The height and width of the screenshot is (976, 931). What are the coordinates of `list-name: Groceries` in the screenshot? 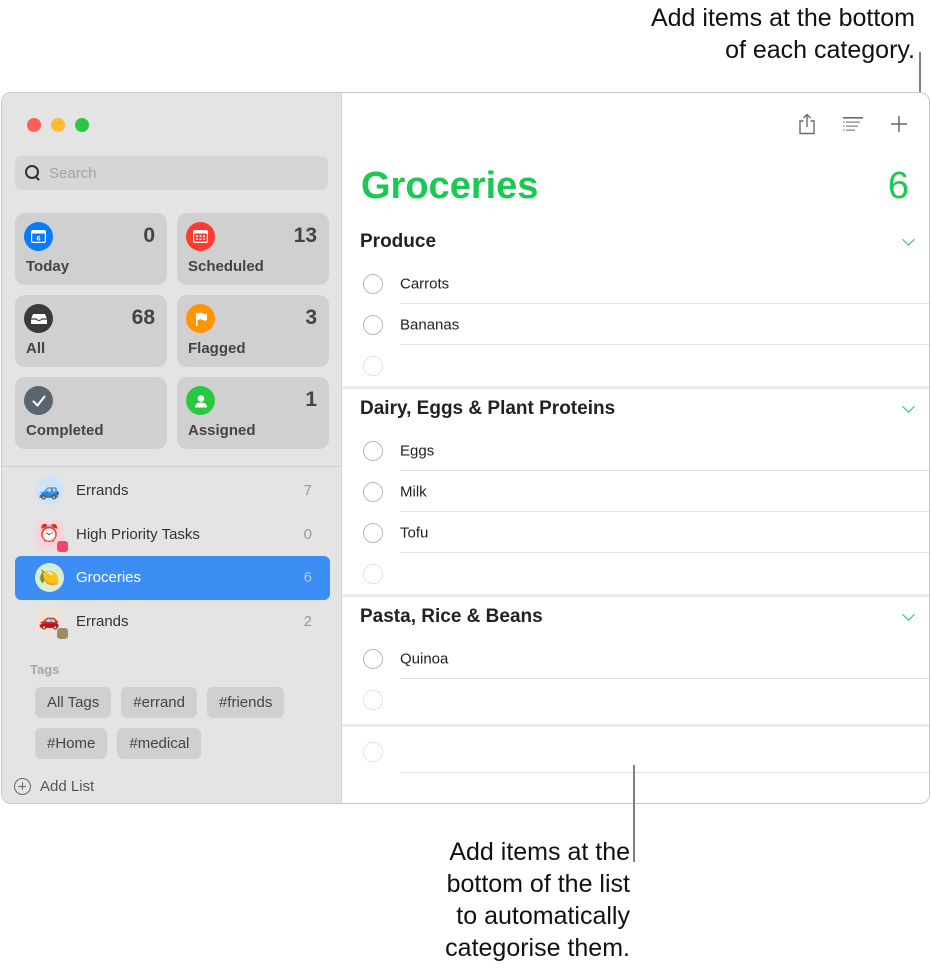 It's located at (109, 578).